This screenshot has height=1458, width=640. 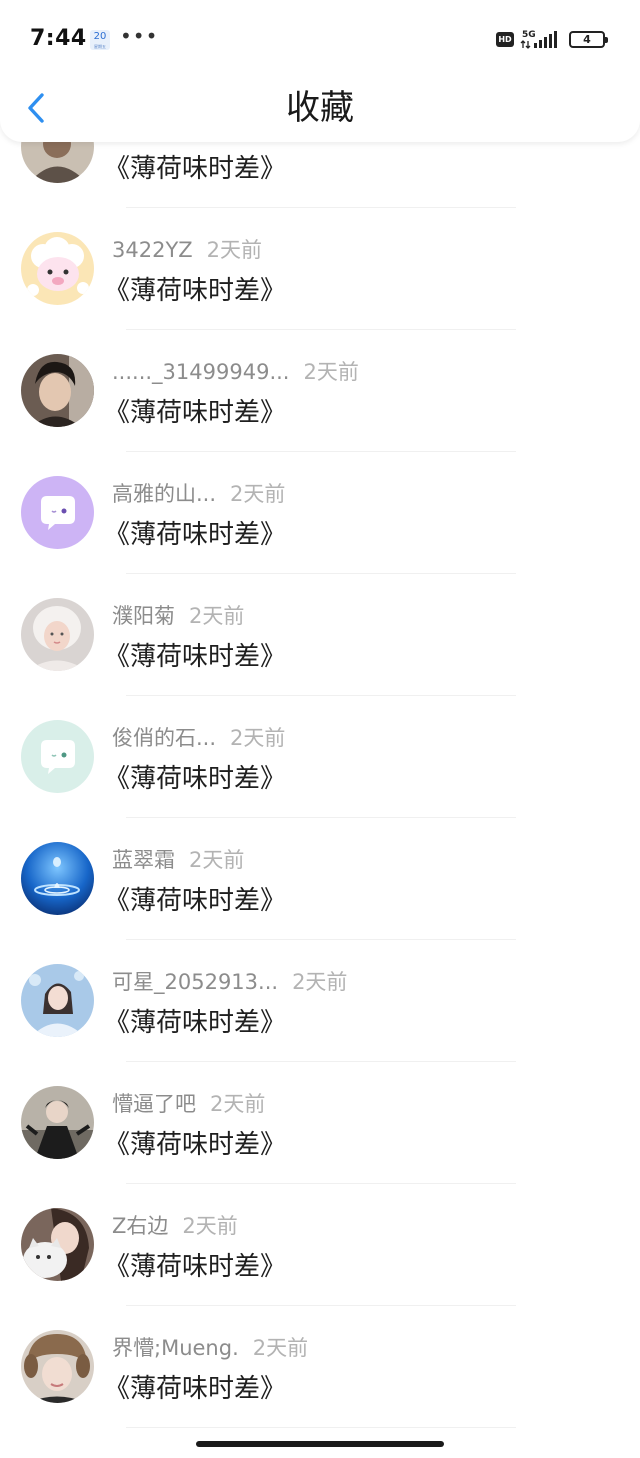 I want to click on network-type: 5G, so click(x=529, y=35).